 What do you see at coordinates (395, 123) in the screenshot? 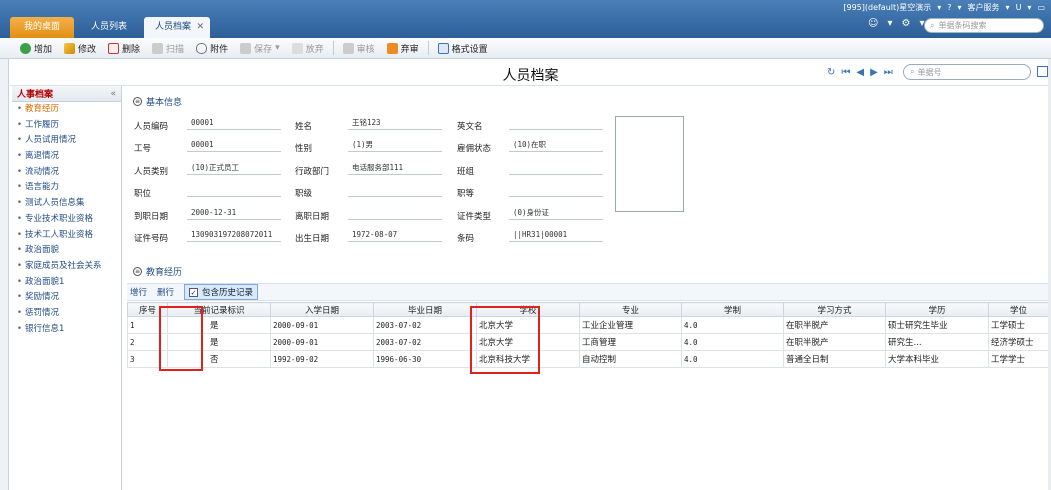
I see `field-name: 王铭123` at bounding box center [395, 123].